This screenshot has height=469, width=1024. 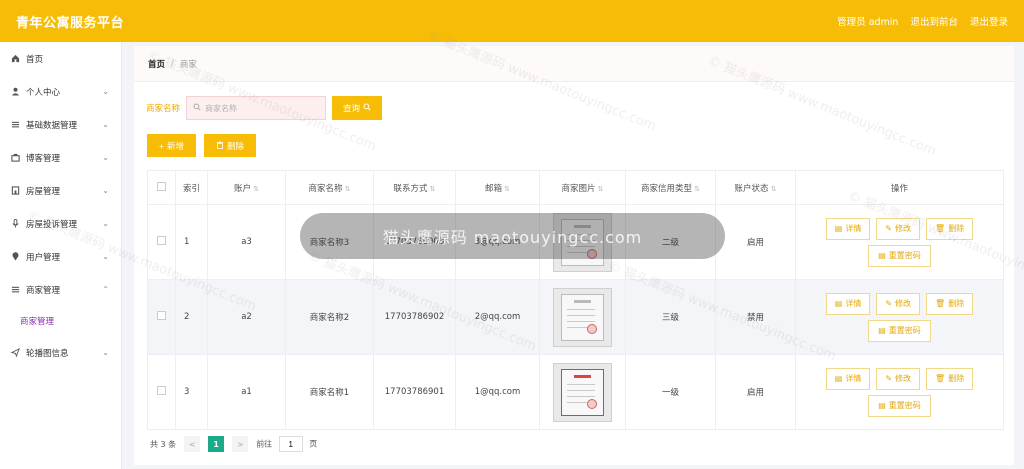 What do you see at coordinates (191, 187) in the screenshot?
I see `header-index: 索引` at bounding box center [191, 187].